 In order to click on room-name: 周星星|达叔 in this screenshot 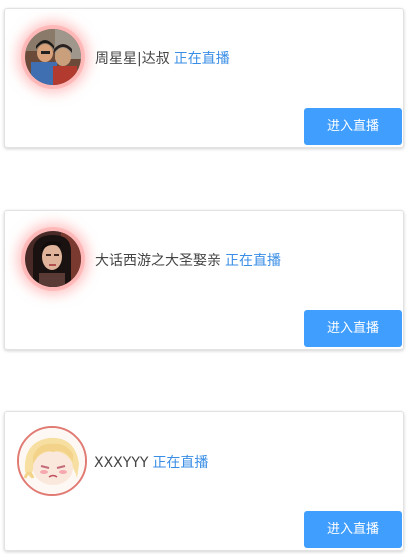, I will do `click(132, 59)`.